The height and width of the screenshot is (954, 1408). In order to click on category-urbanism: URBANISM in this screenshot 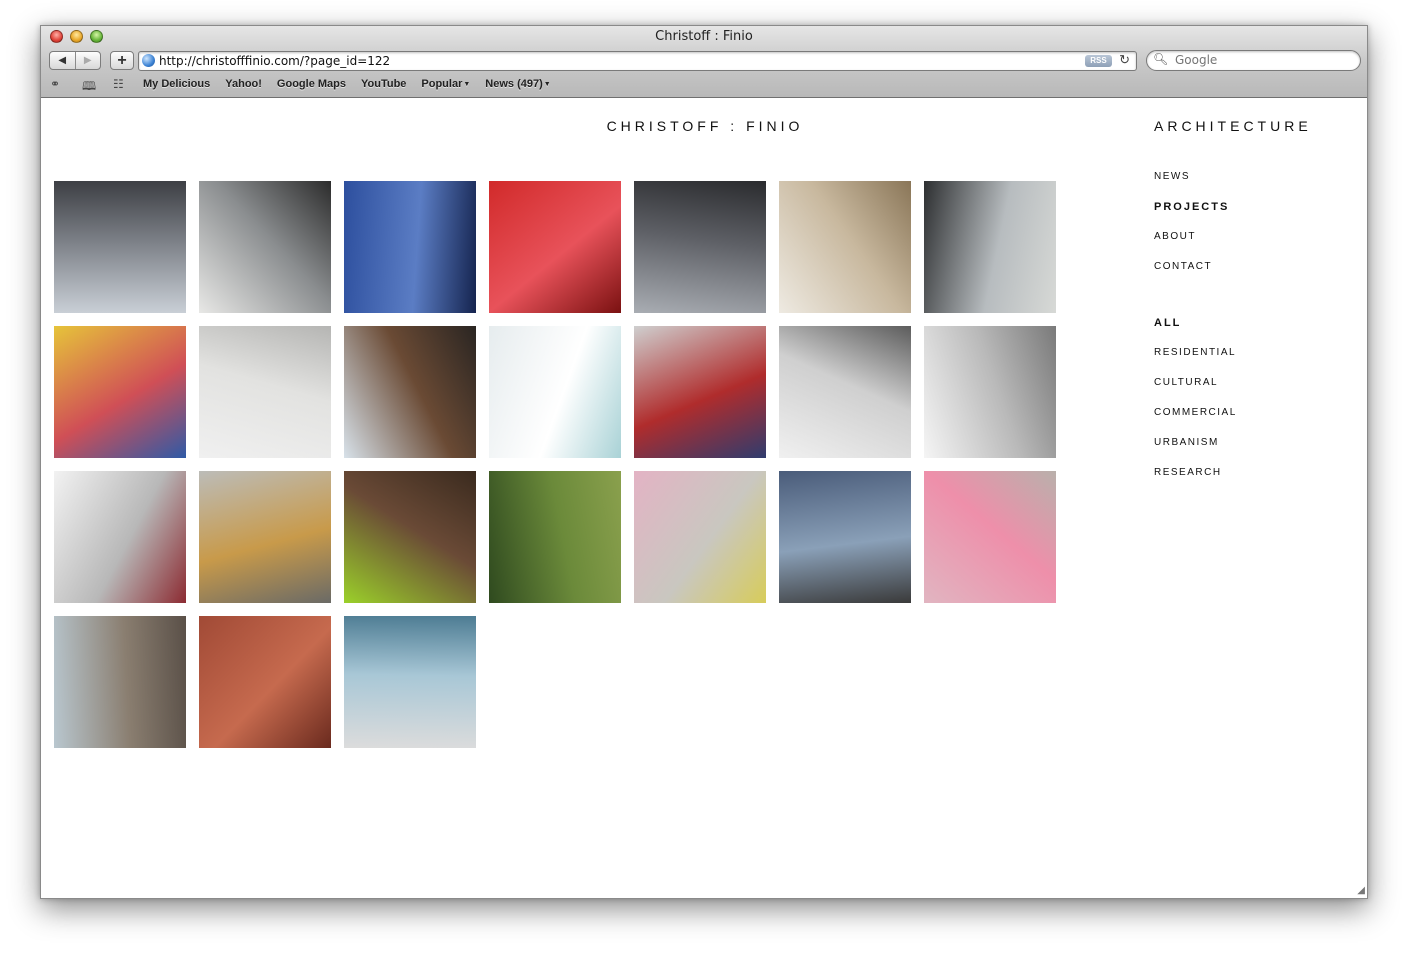, I will do `click(1195, 452)`.